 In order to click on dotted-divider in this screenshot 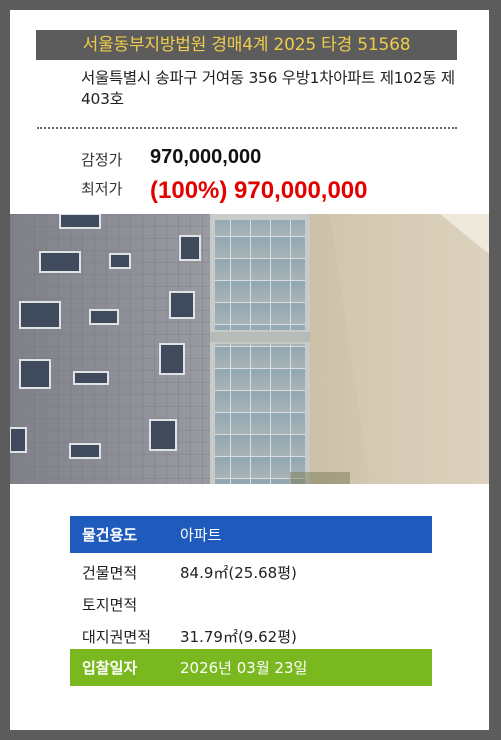, I will do `click(247, 128)`.